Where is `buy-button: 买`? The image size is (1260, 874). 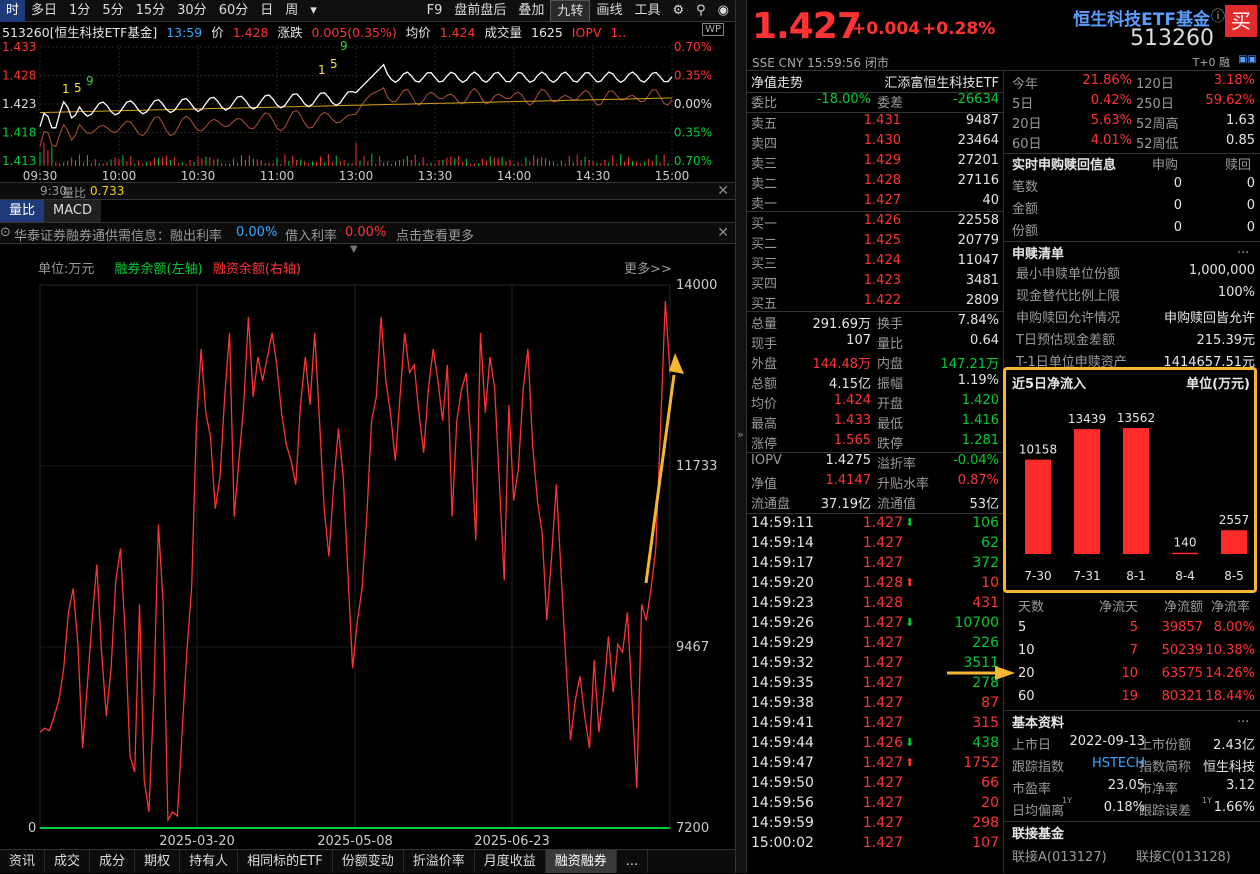
buy-button: 买 is located at coordinates (1241, 21).